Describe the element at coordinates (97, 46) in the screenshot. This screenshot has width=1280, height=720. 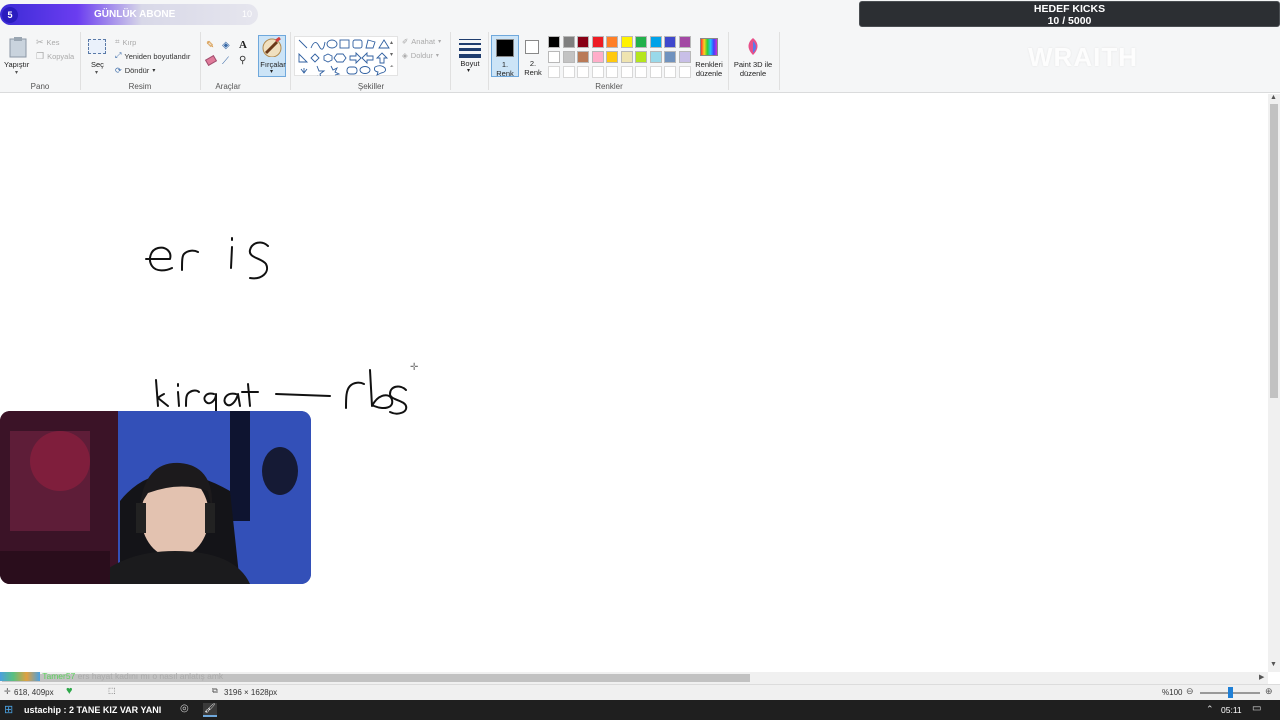
I see `selection-rect-icon` at that location.